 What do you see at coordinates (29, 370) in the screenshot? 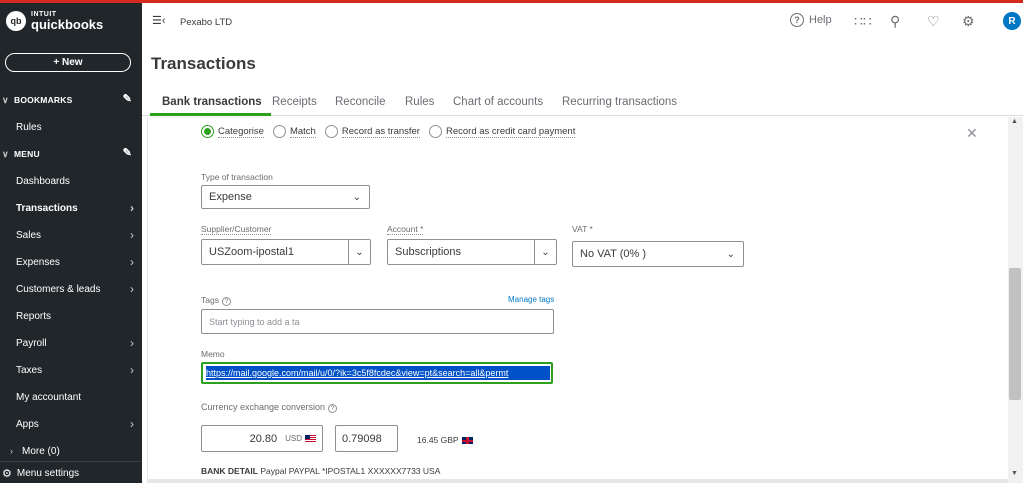
I see `sidebar-item-label: Taxes` at bounding box center [29, 370].